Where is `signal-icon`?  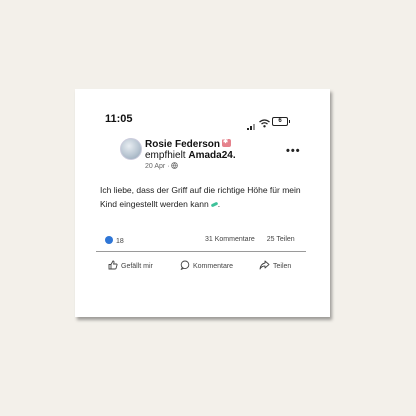 signal-icon is located at coordinates (252, 126).